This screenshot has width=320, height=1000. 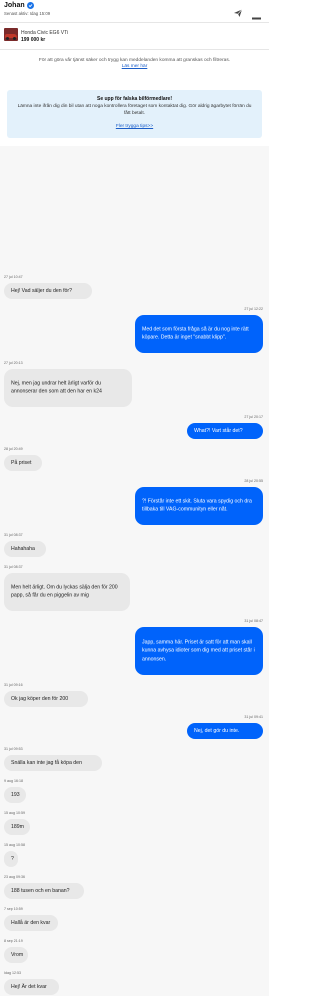 I want to click on message-text: 189m, so click(x=17, y=826).